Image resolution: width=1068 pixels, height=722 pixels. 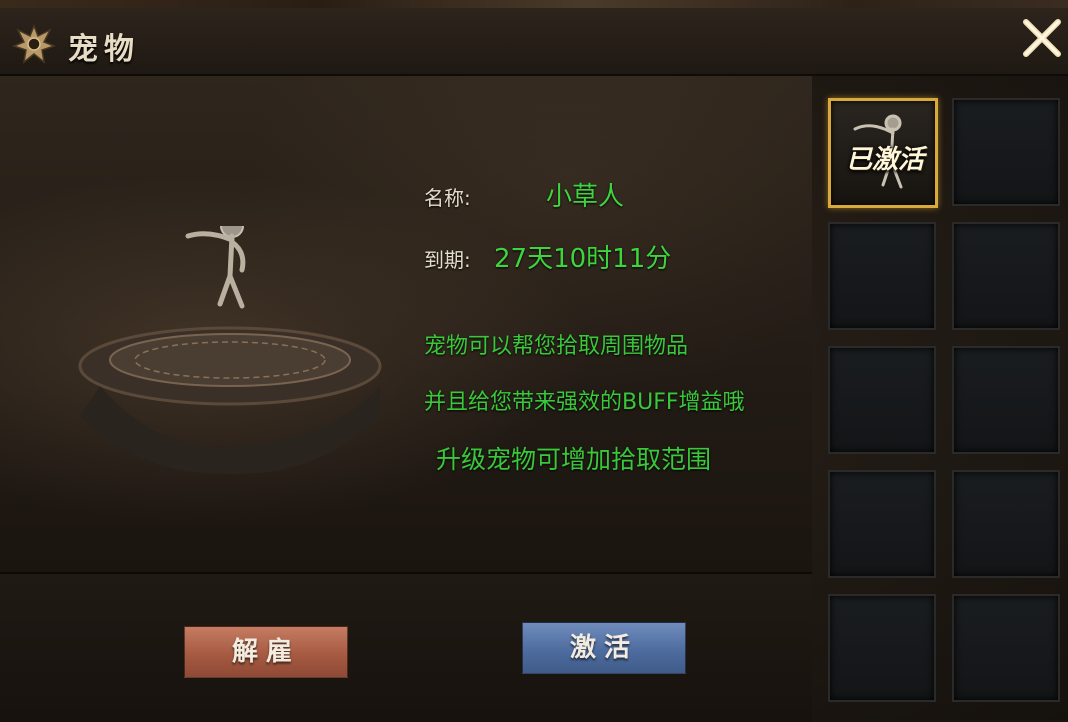 I want to click on pet-name-label: 名称:, so click(x=447, y=198).